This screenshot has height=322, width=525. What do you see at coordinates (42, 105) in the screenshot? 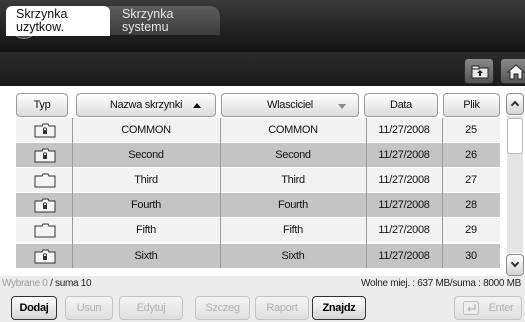
I see `column-header-type: Typ` at bounding box center [42, 105].